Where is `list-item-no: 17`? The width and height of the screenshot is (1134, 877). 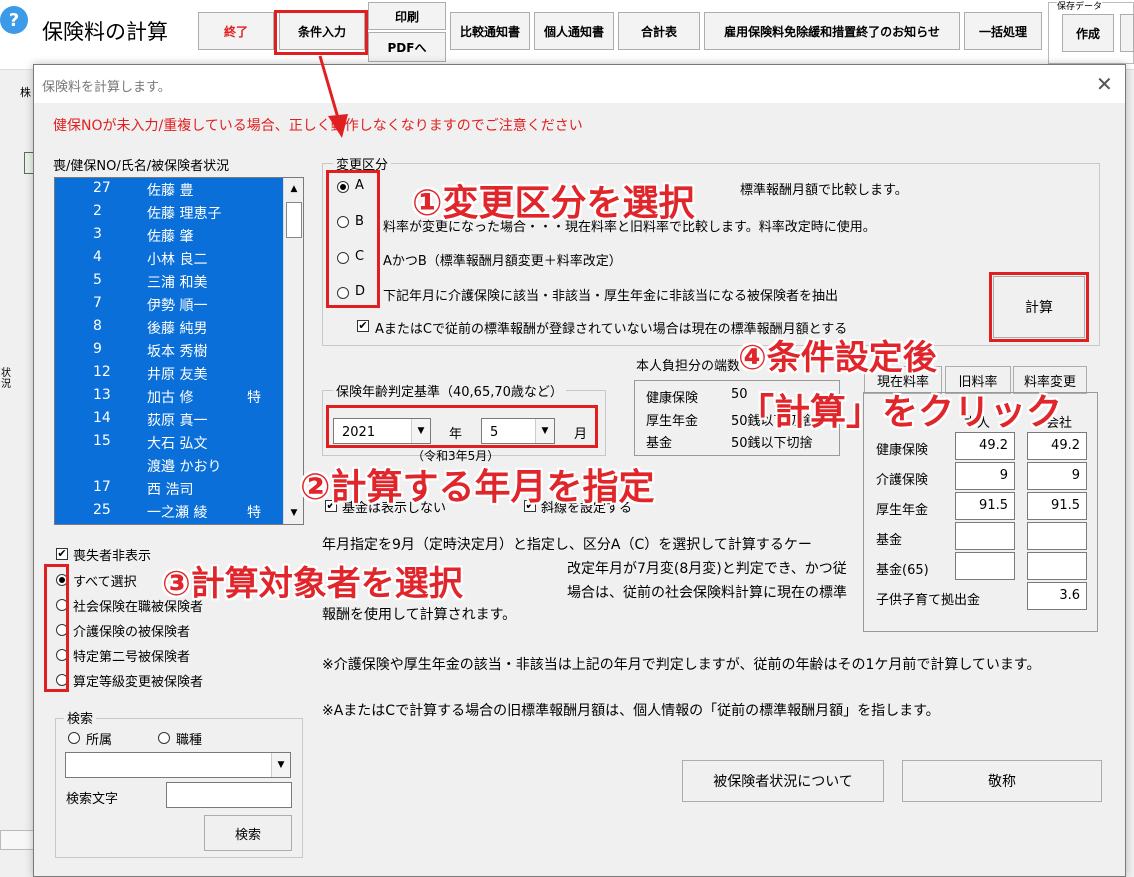 list-item-no: 17 is located at coordinates (102, 487).